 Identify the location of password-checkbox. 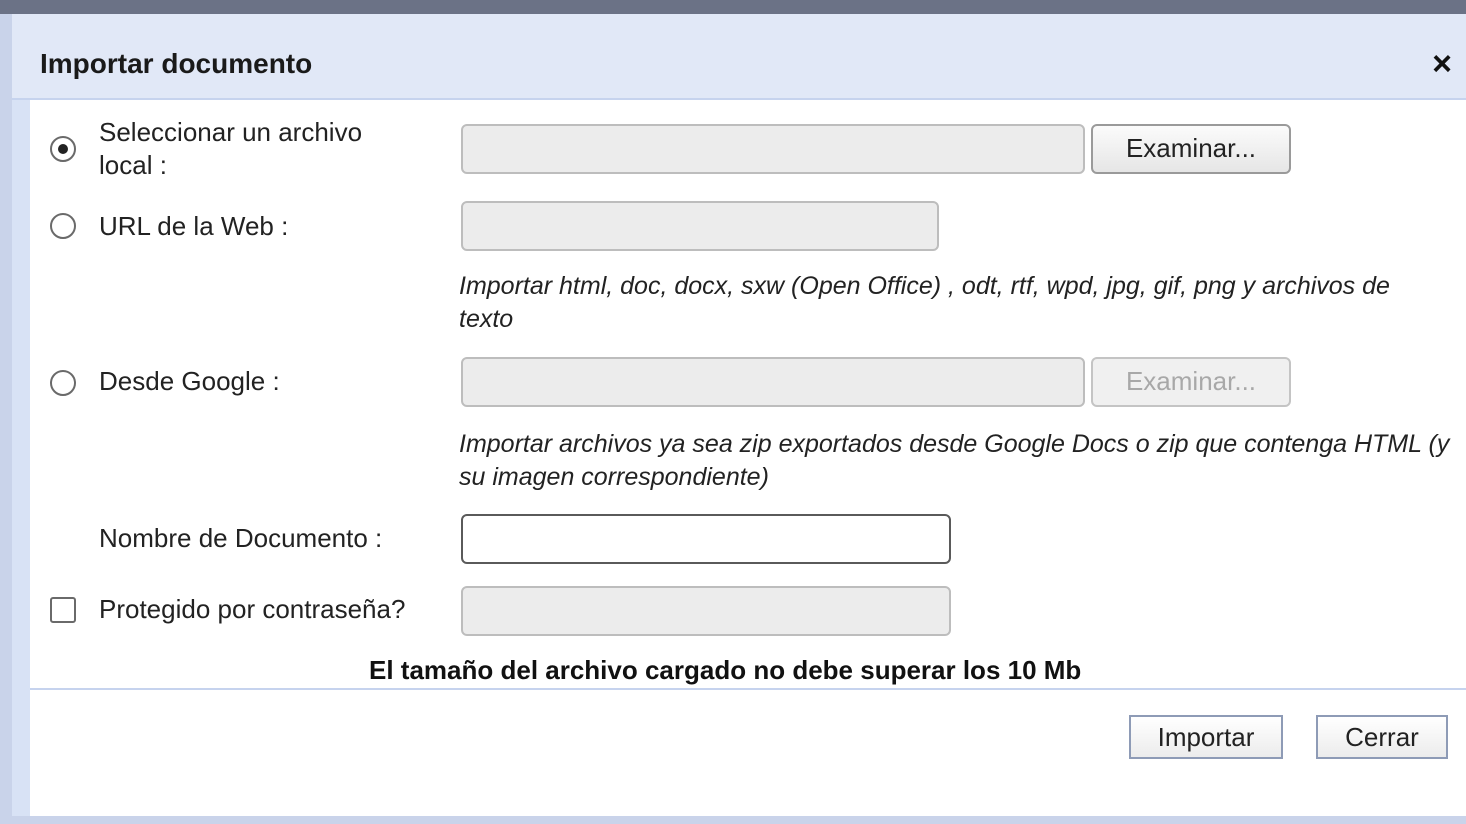
(63, 610).